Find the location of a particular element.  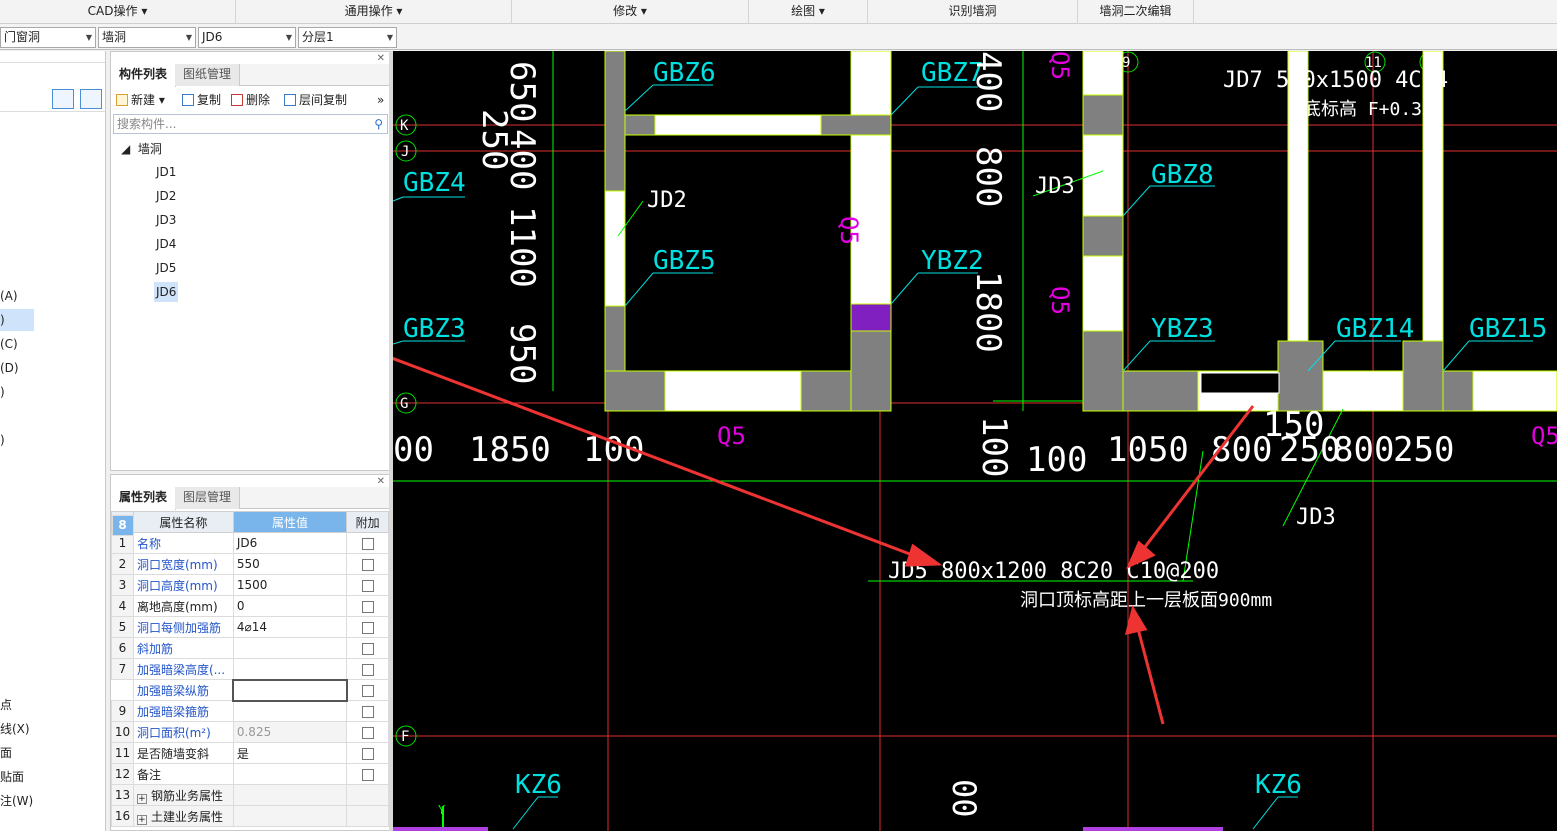

property-row: 11 是否随墙变斜是 is located at coordinates (250, 753).